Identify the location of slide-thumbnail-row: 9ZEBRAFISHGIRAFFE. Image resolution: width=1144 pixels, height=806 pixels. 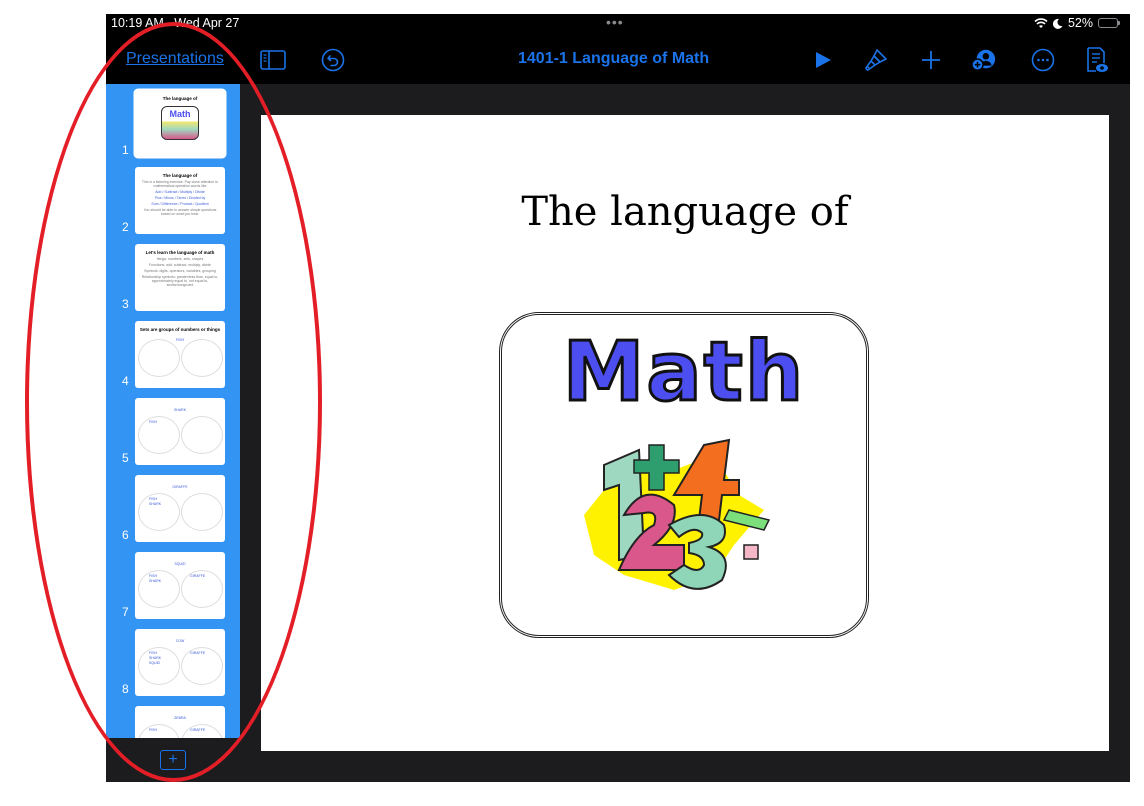
(173, 722).